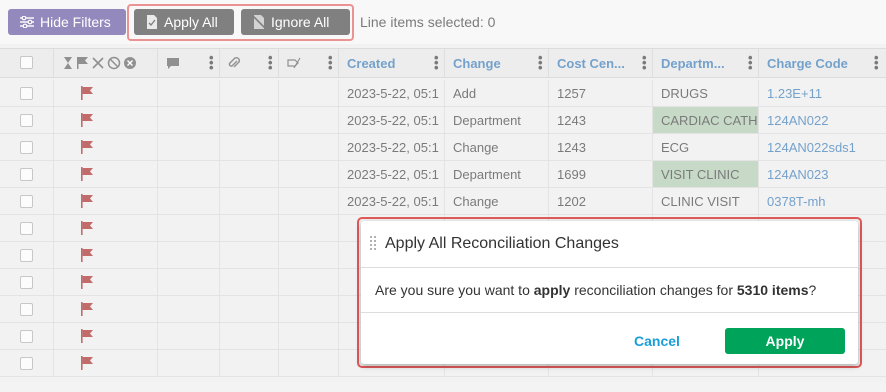 This screenshot has width=886, height=392. I want to click on dialog-divider, so click(609, 312).